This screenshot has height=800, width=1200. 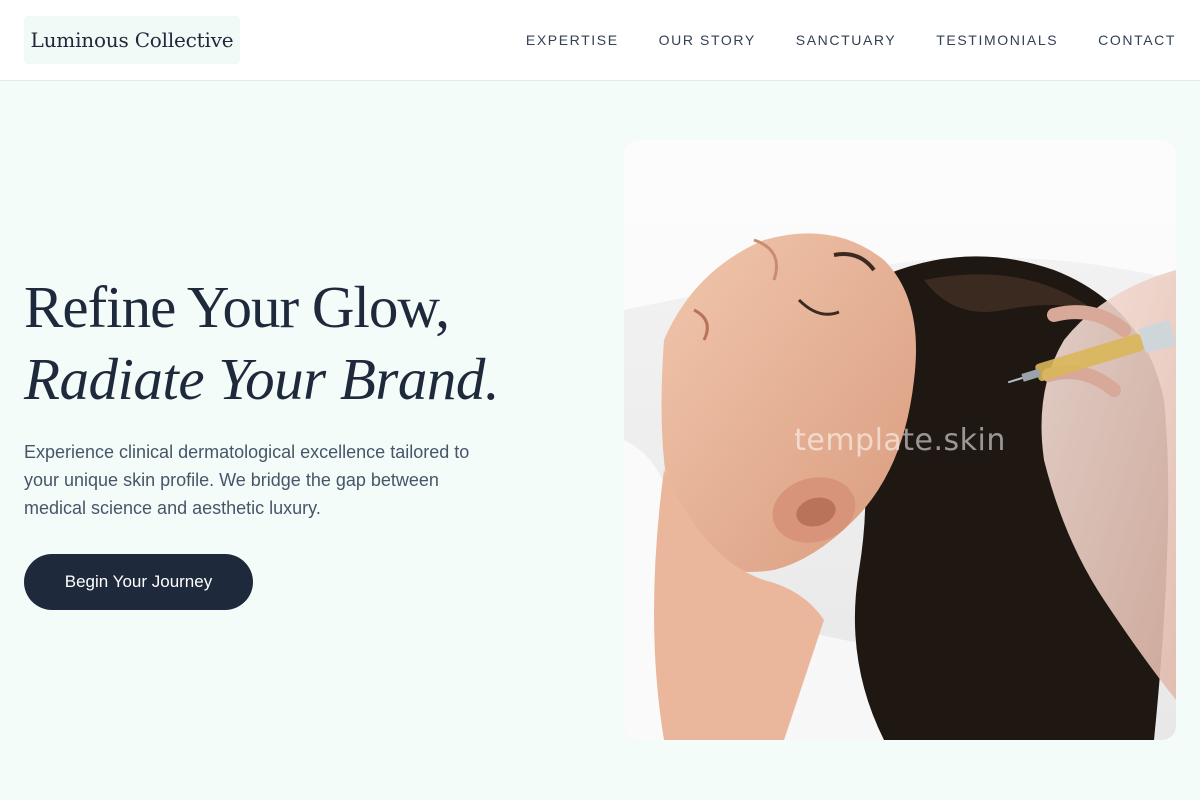 I want to click on hero-headline-line1: Refine Your Glow,, so click(x=237, y=307).